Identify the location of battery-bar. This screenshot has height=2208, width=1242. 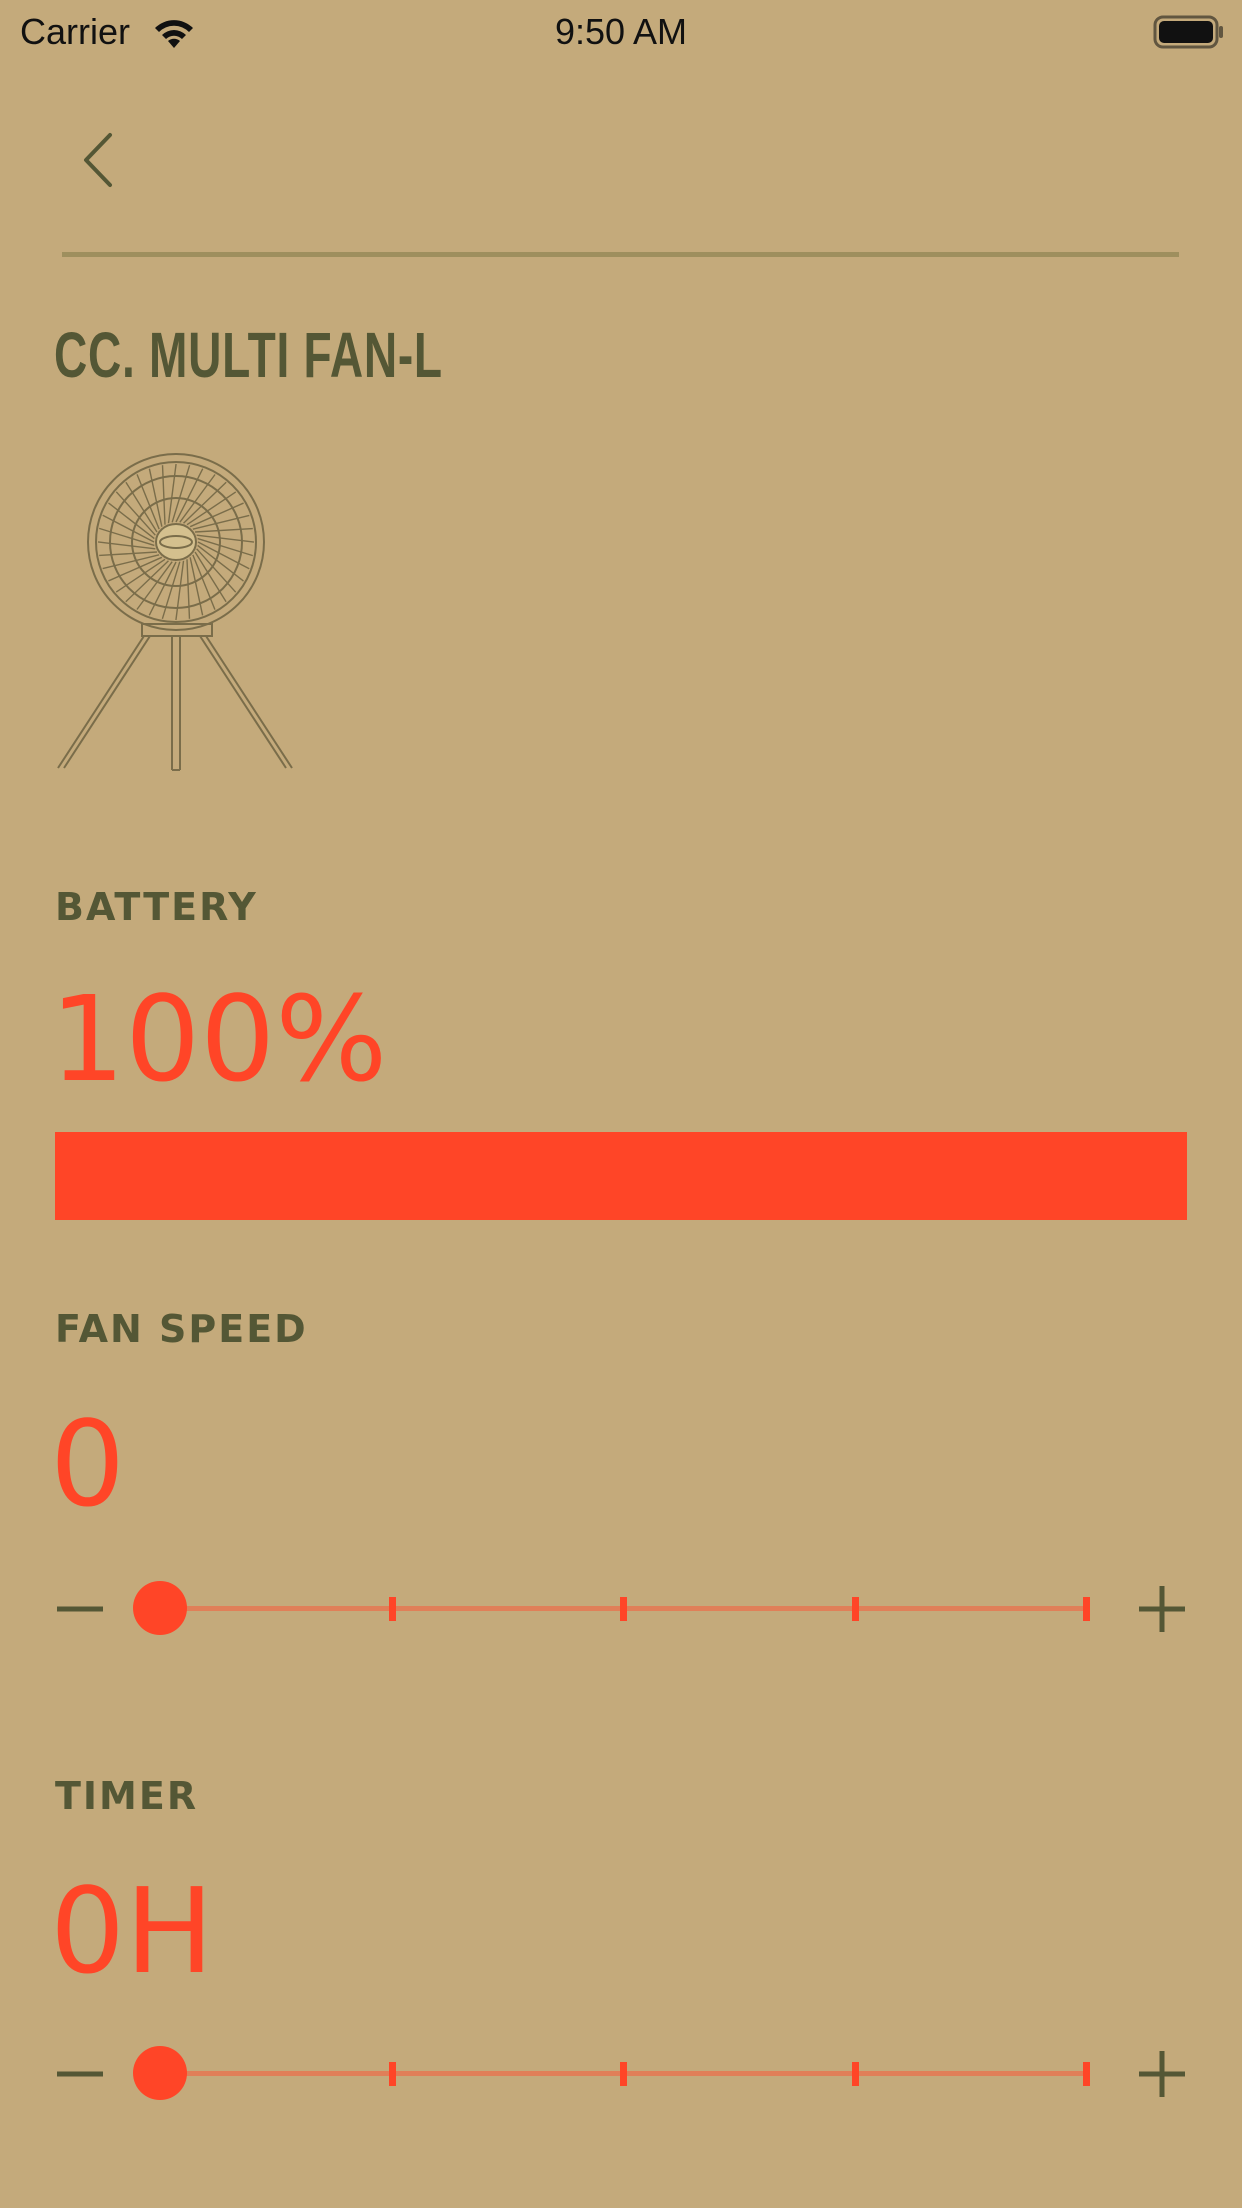
(621, 1176).